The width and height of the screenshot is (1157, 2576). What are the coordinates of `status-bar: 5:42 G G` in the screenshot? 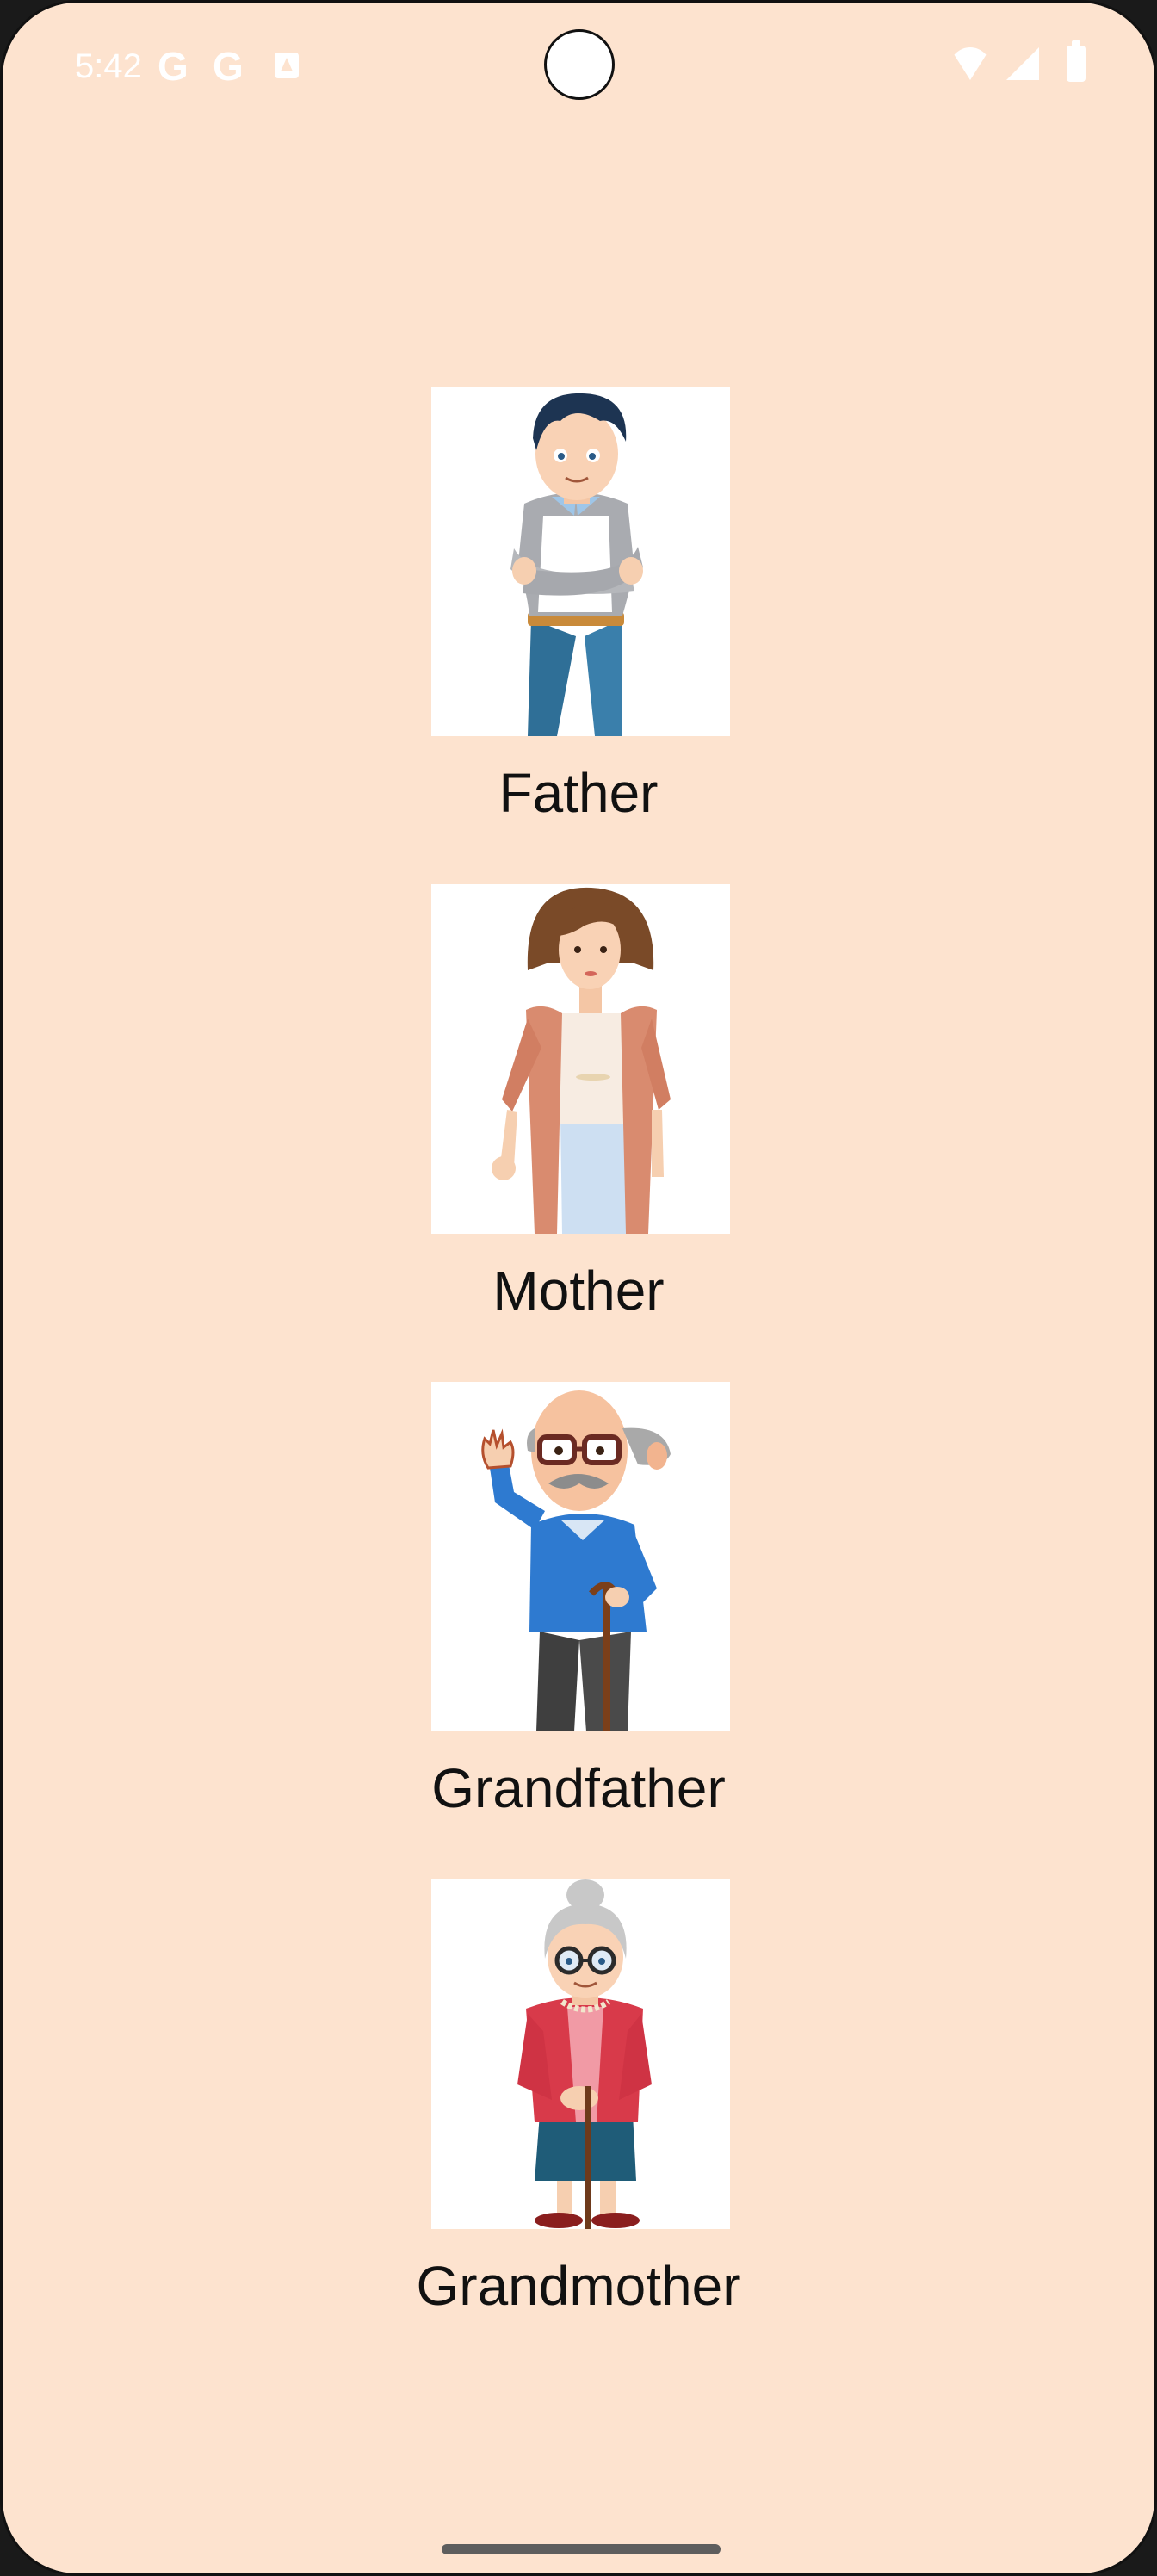 It's located at (579, 67).